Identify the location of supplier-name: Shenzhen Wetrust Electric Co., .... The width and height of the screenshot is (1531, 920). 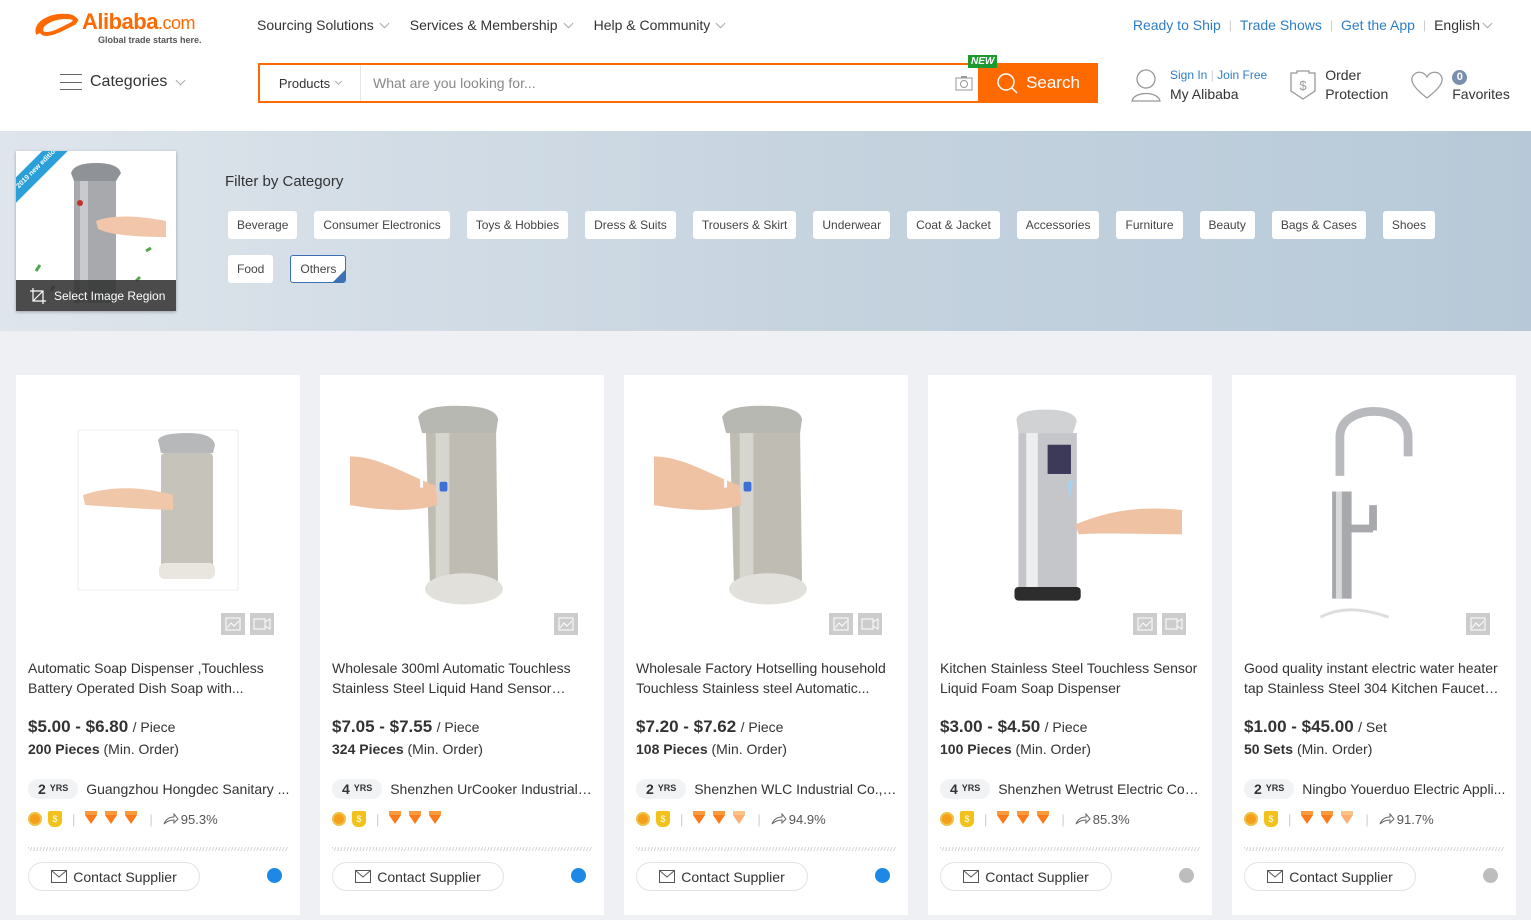
(1100, 789).